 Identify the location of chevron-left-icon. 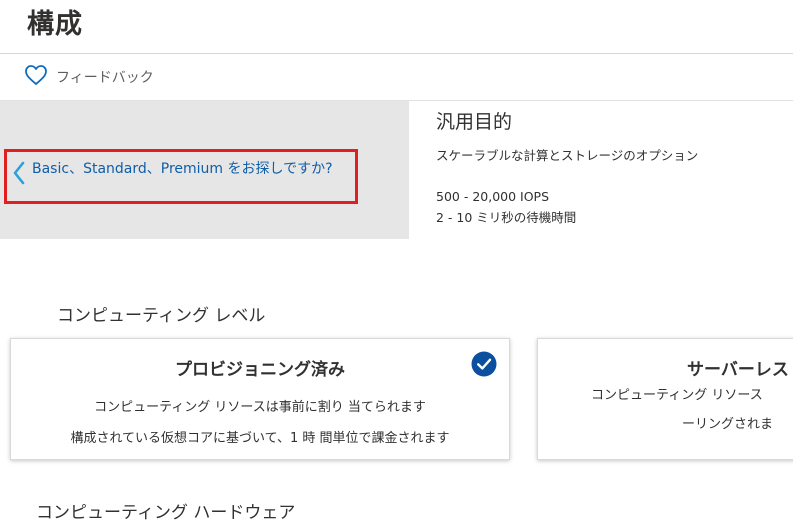
(19, 173).